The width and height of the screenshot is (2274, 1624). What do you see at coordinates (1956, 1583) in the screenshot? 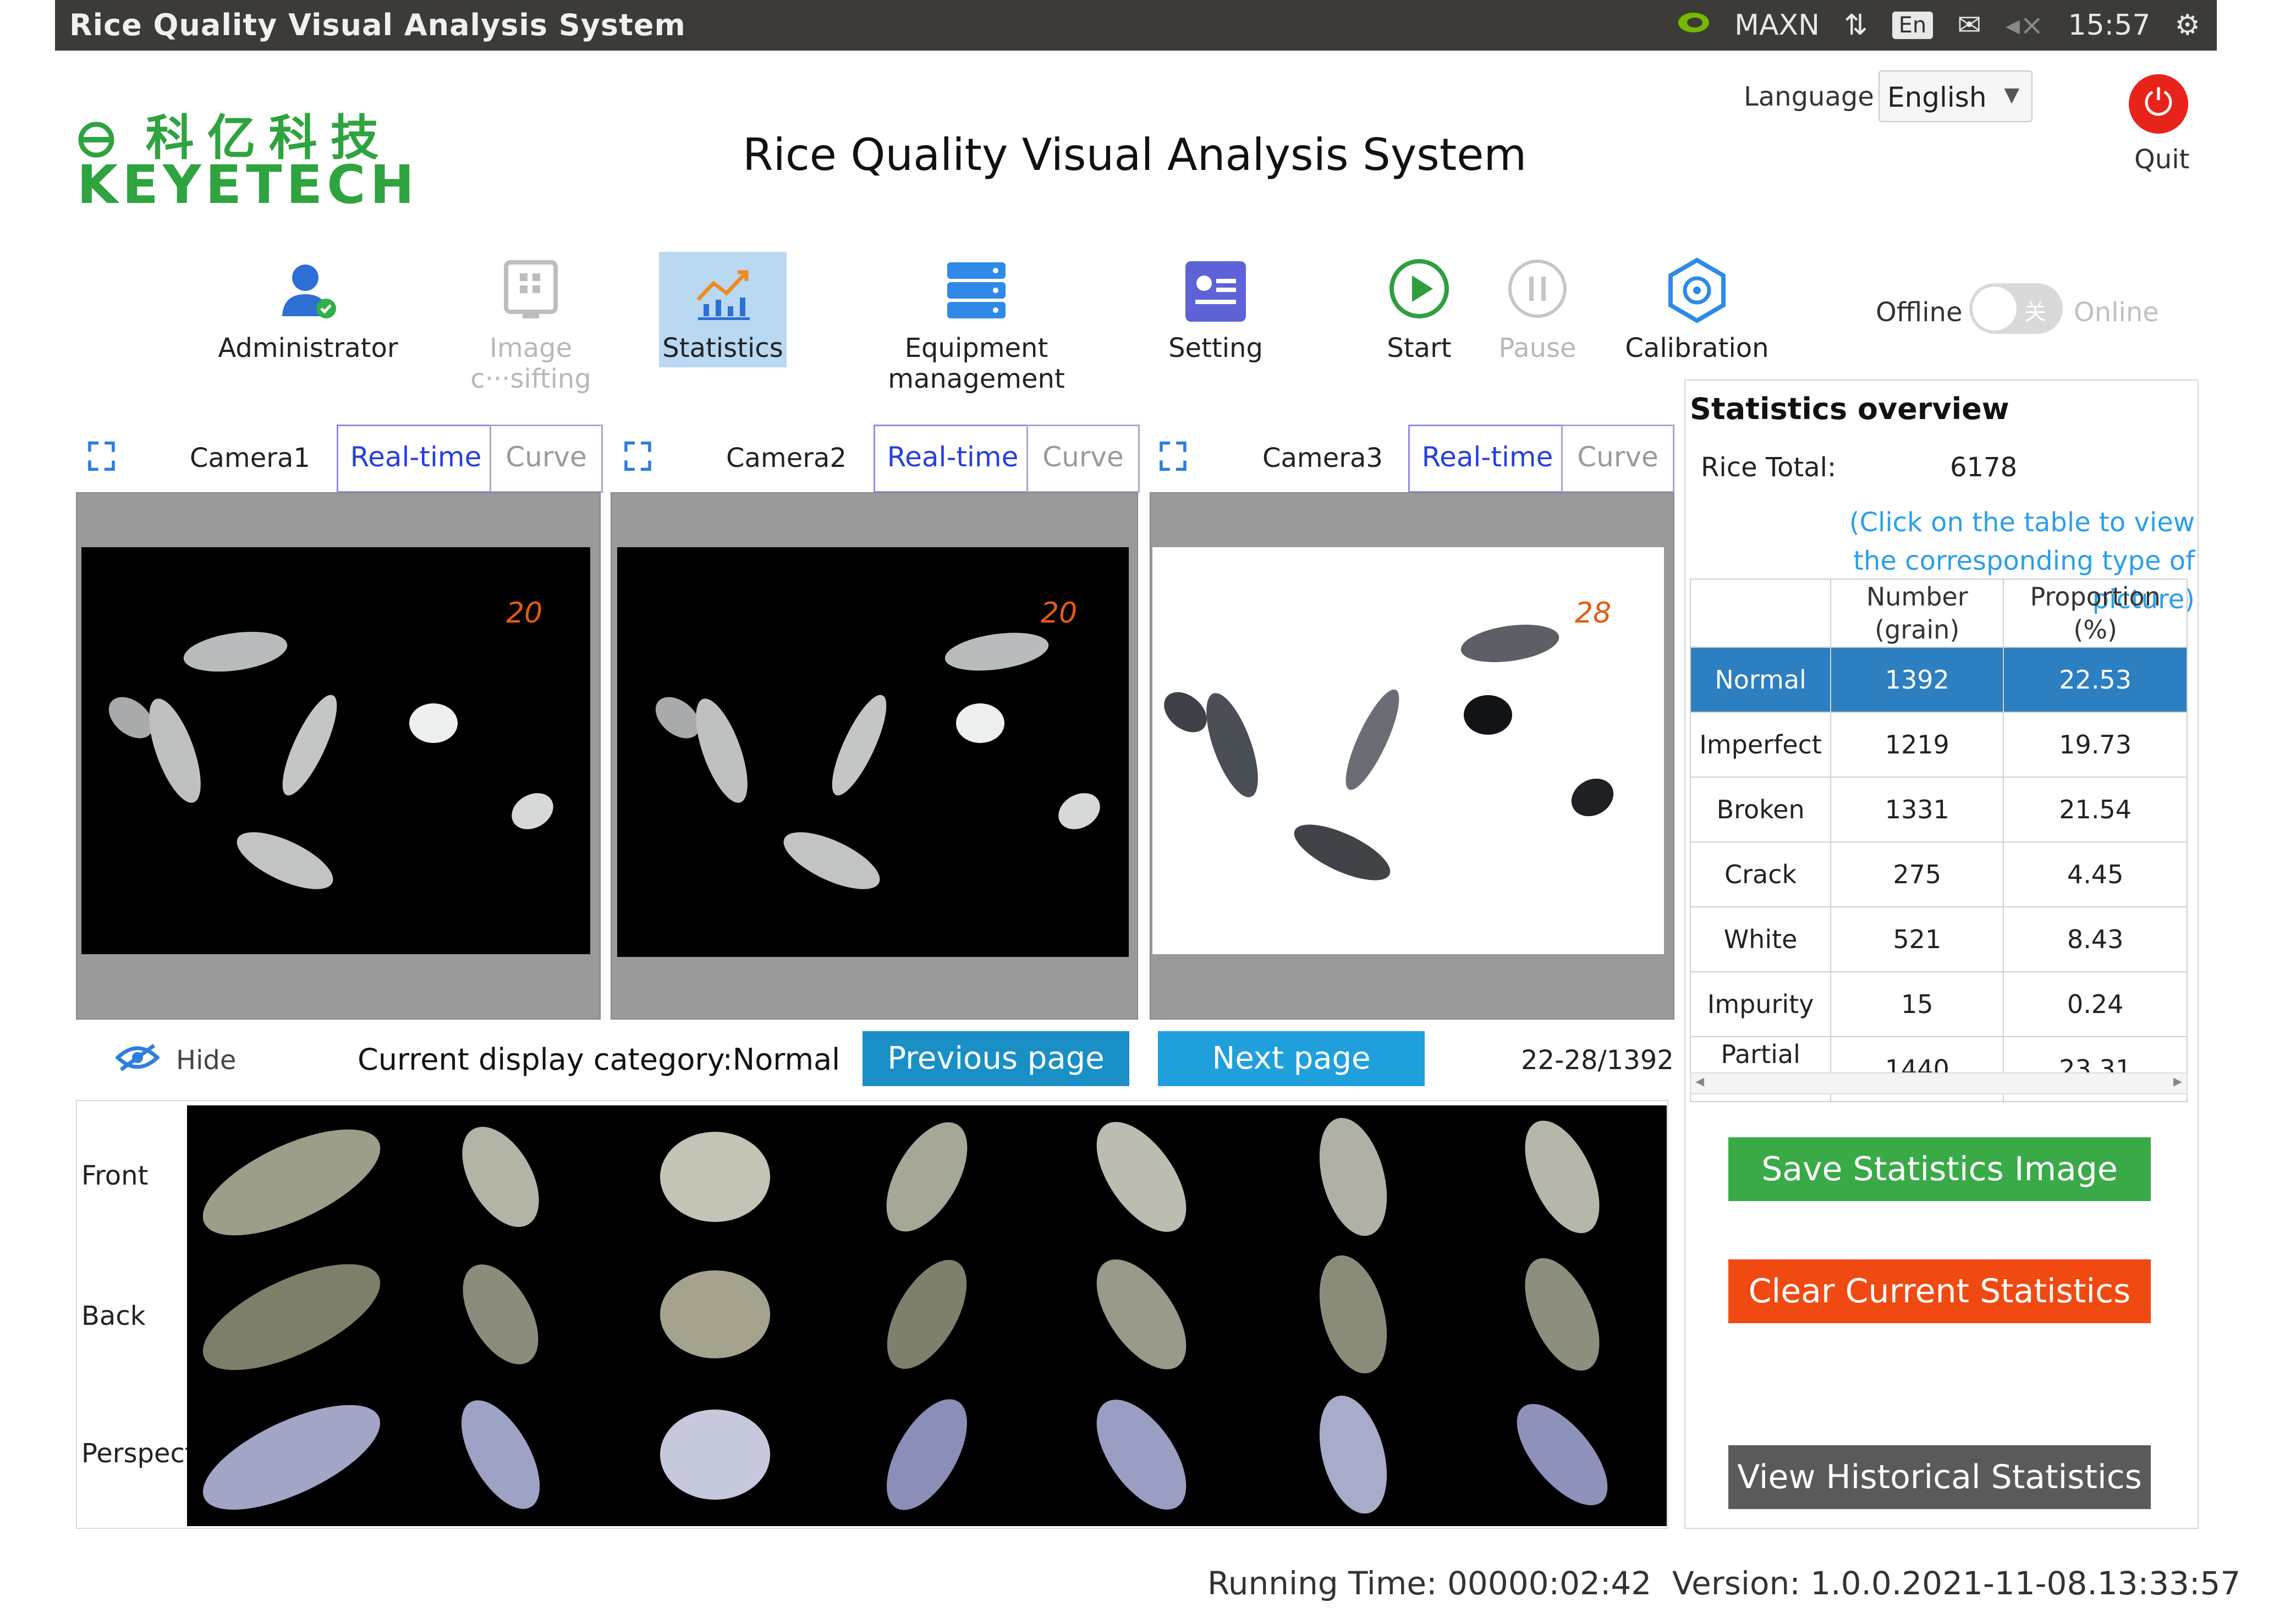
I see `version-info: Version: 1.0.0.2021-11-08.13:33:57` at bounding box center [1956, 1583].